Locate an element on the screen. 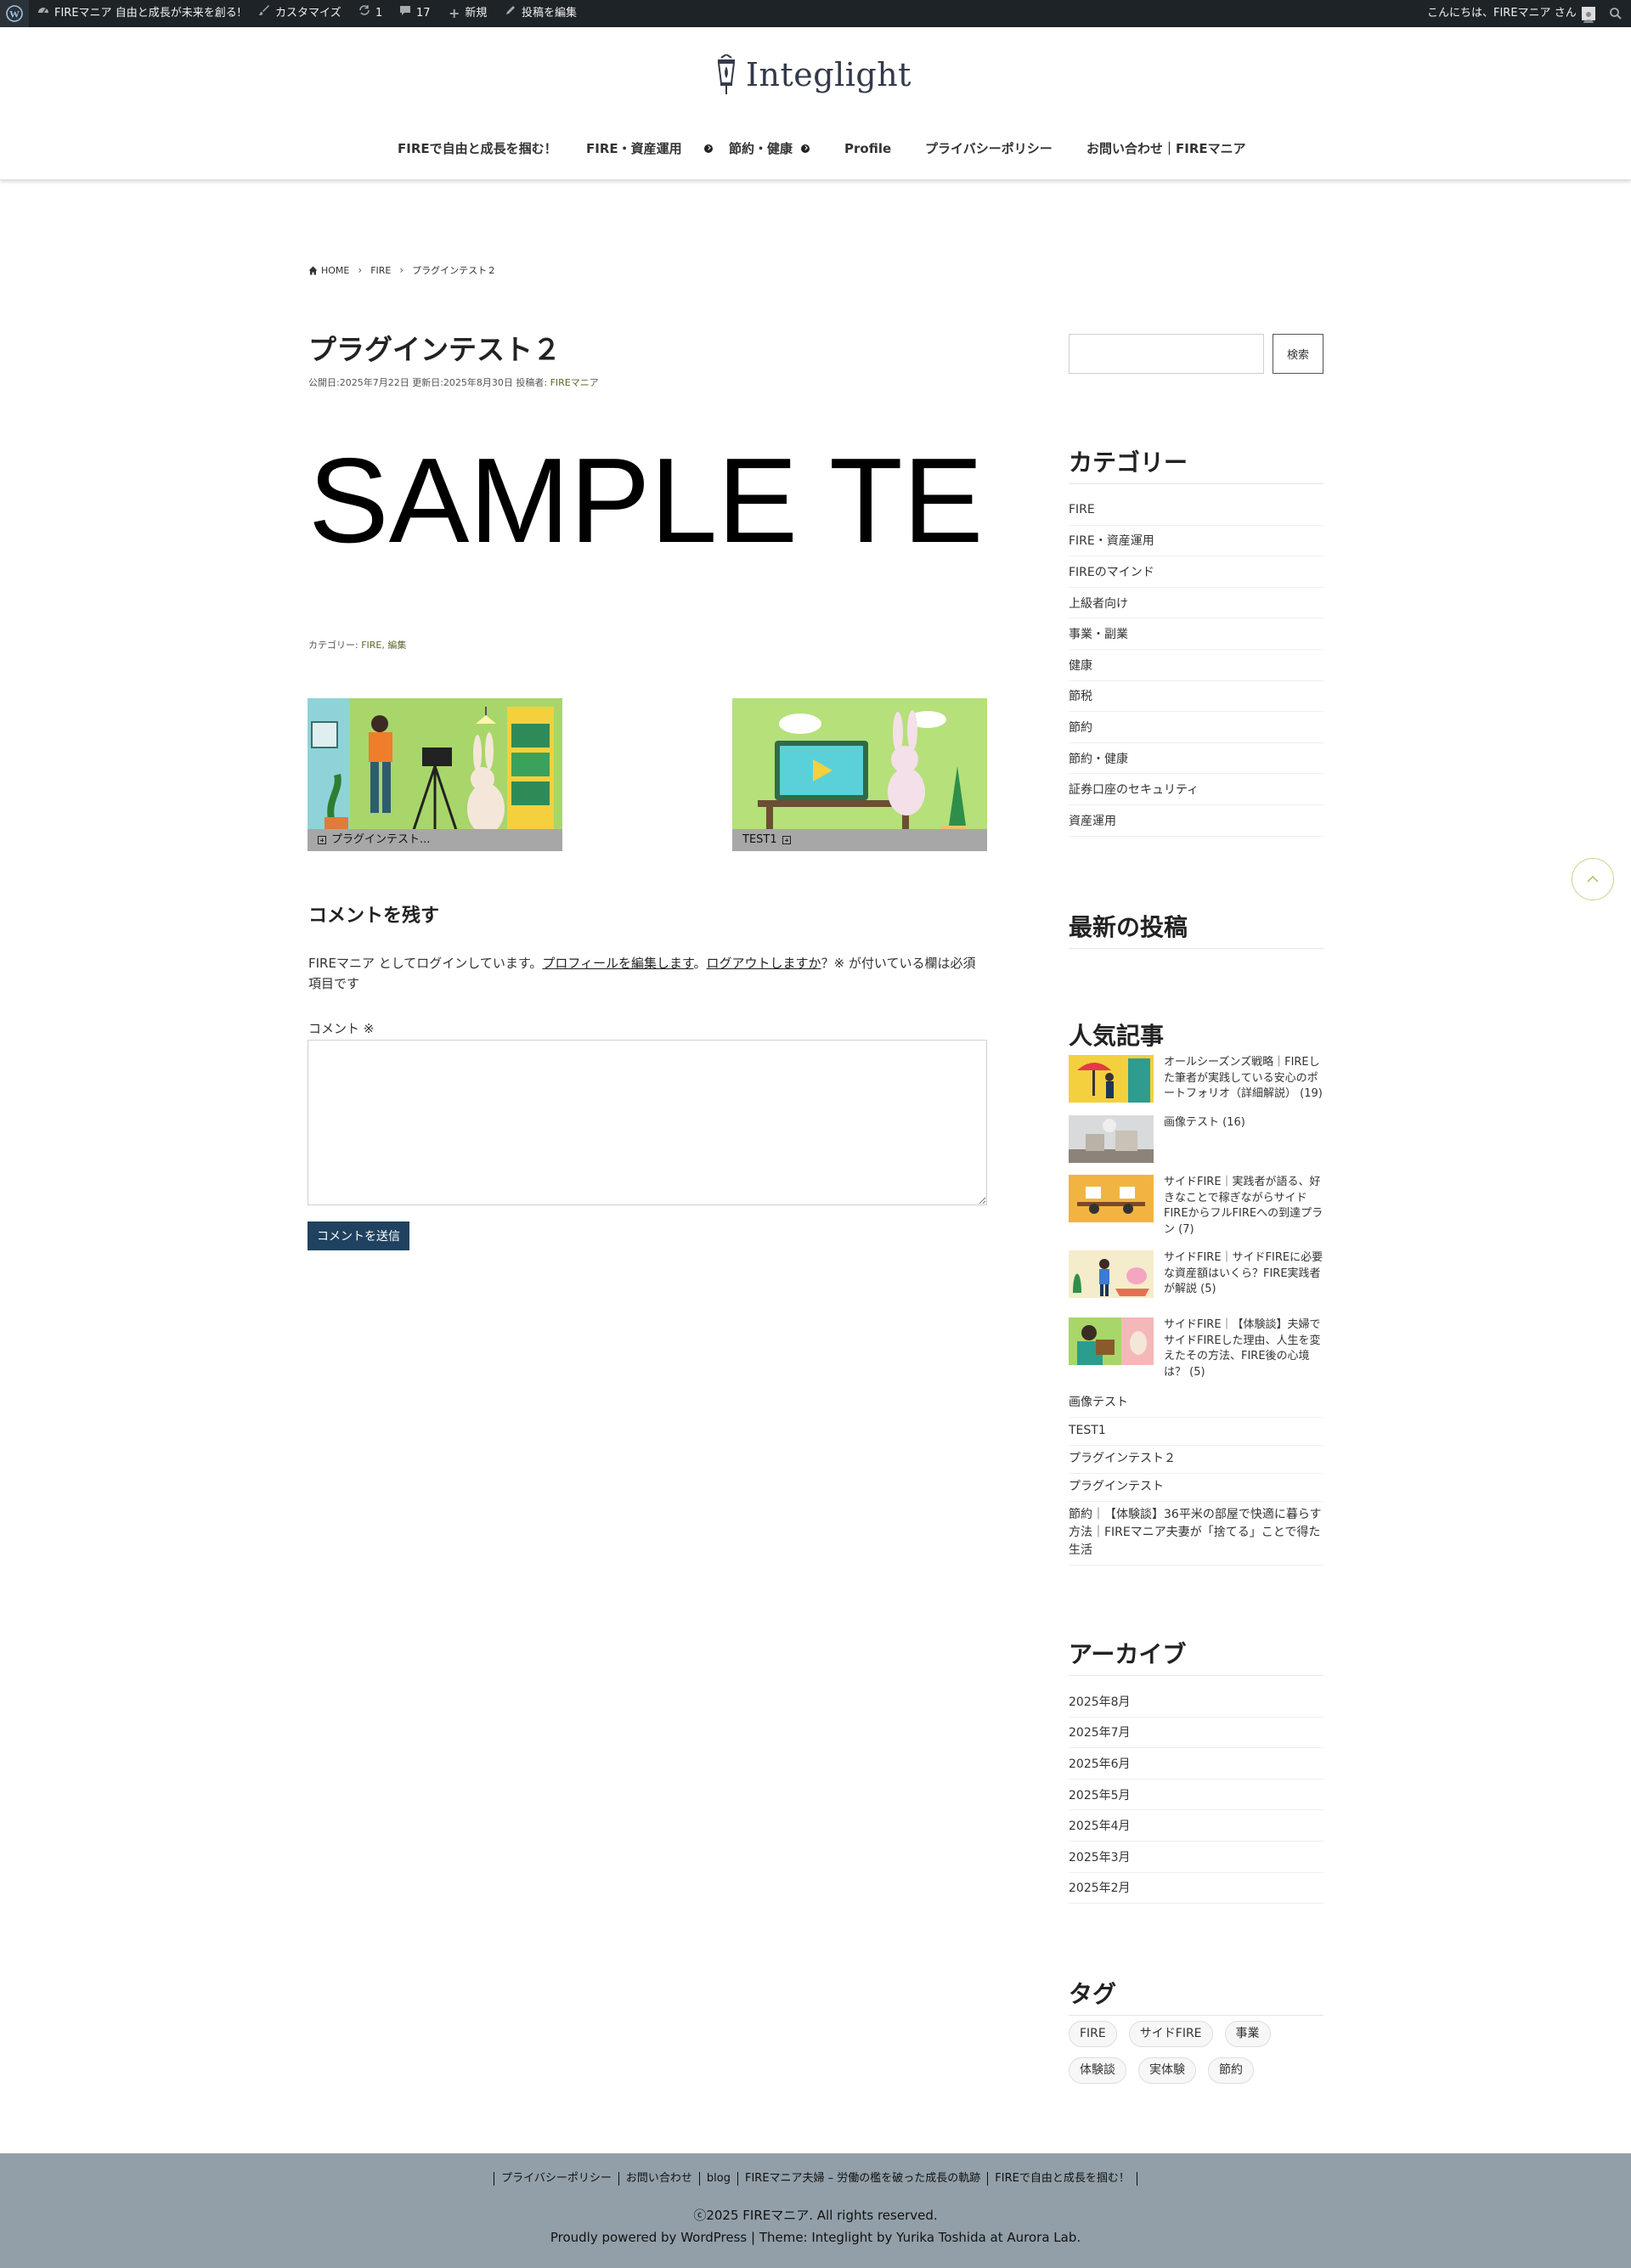 The height and width of the screenshot is (2268, 1631). nav-label: お問い合わせ｜FIREマニア is located at coordinates (1166, 148).